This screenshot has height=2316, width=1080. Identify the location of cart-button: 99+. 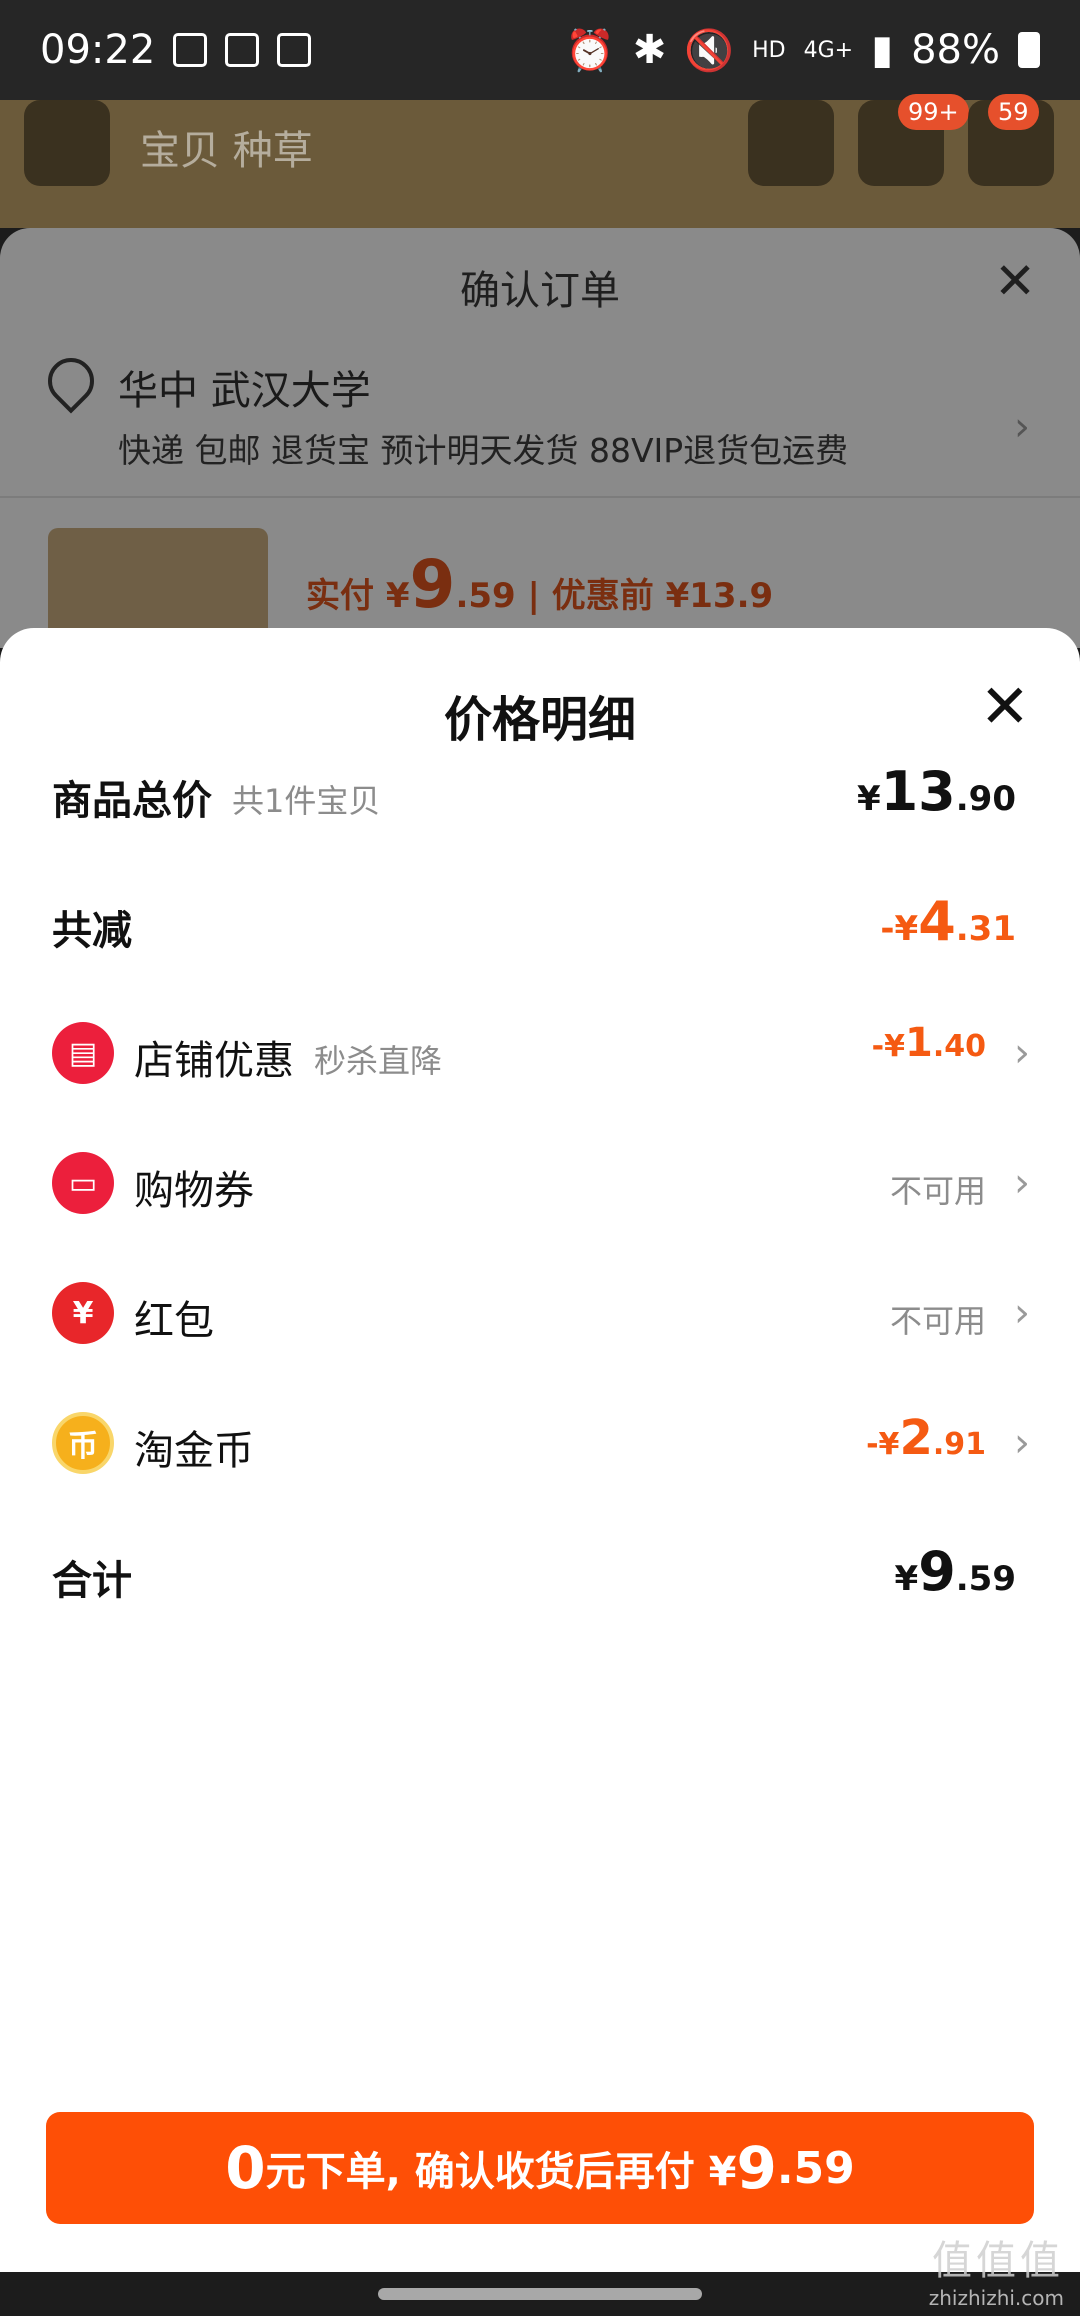
(913, 140).